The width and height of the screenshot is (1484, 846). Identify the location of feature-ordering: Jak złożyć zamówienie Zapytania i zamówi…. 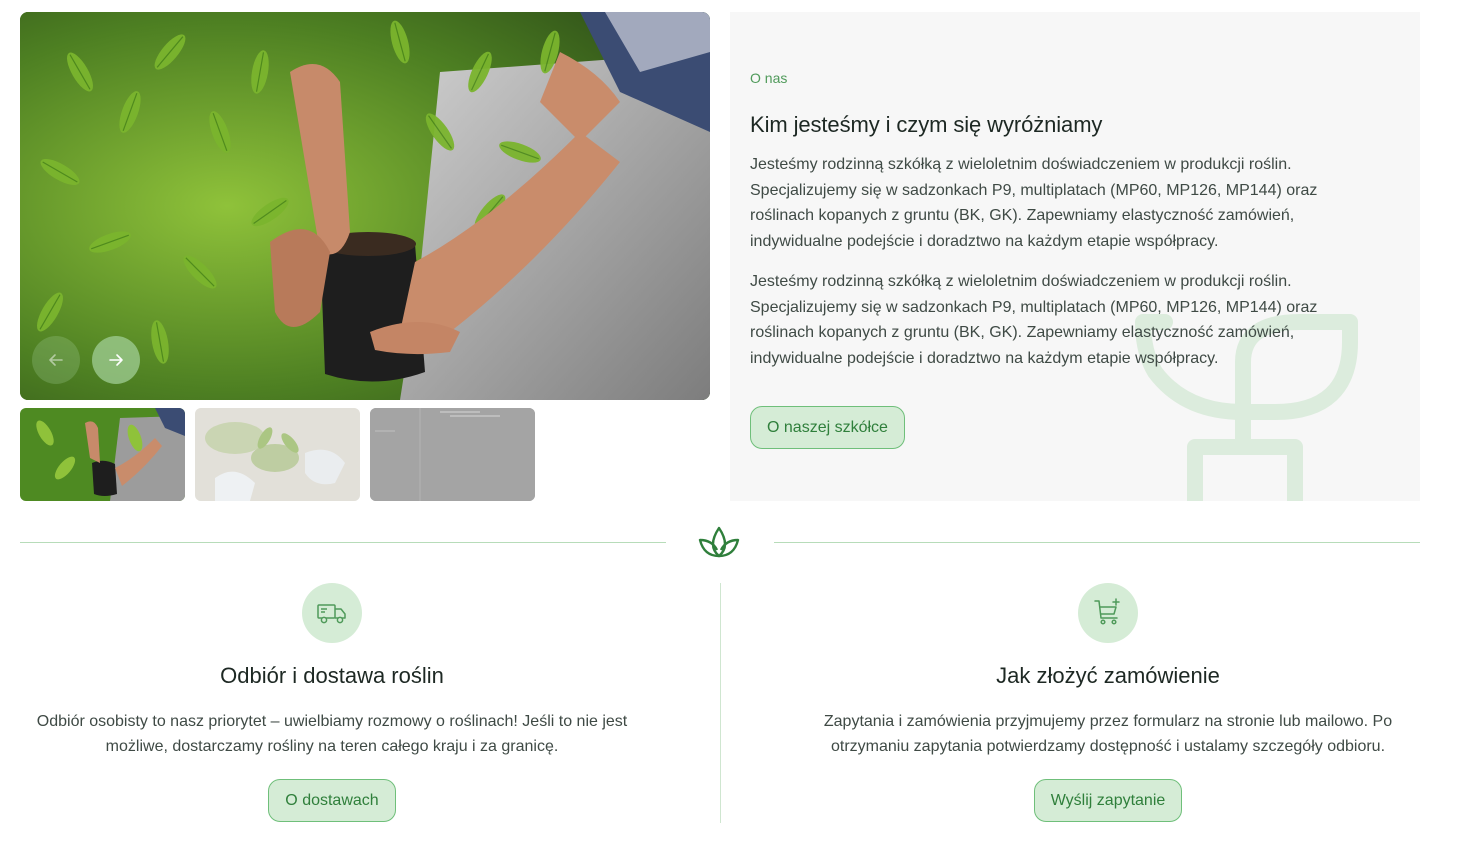
(1108, 702).